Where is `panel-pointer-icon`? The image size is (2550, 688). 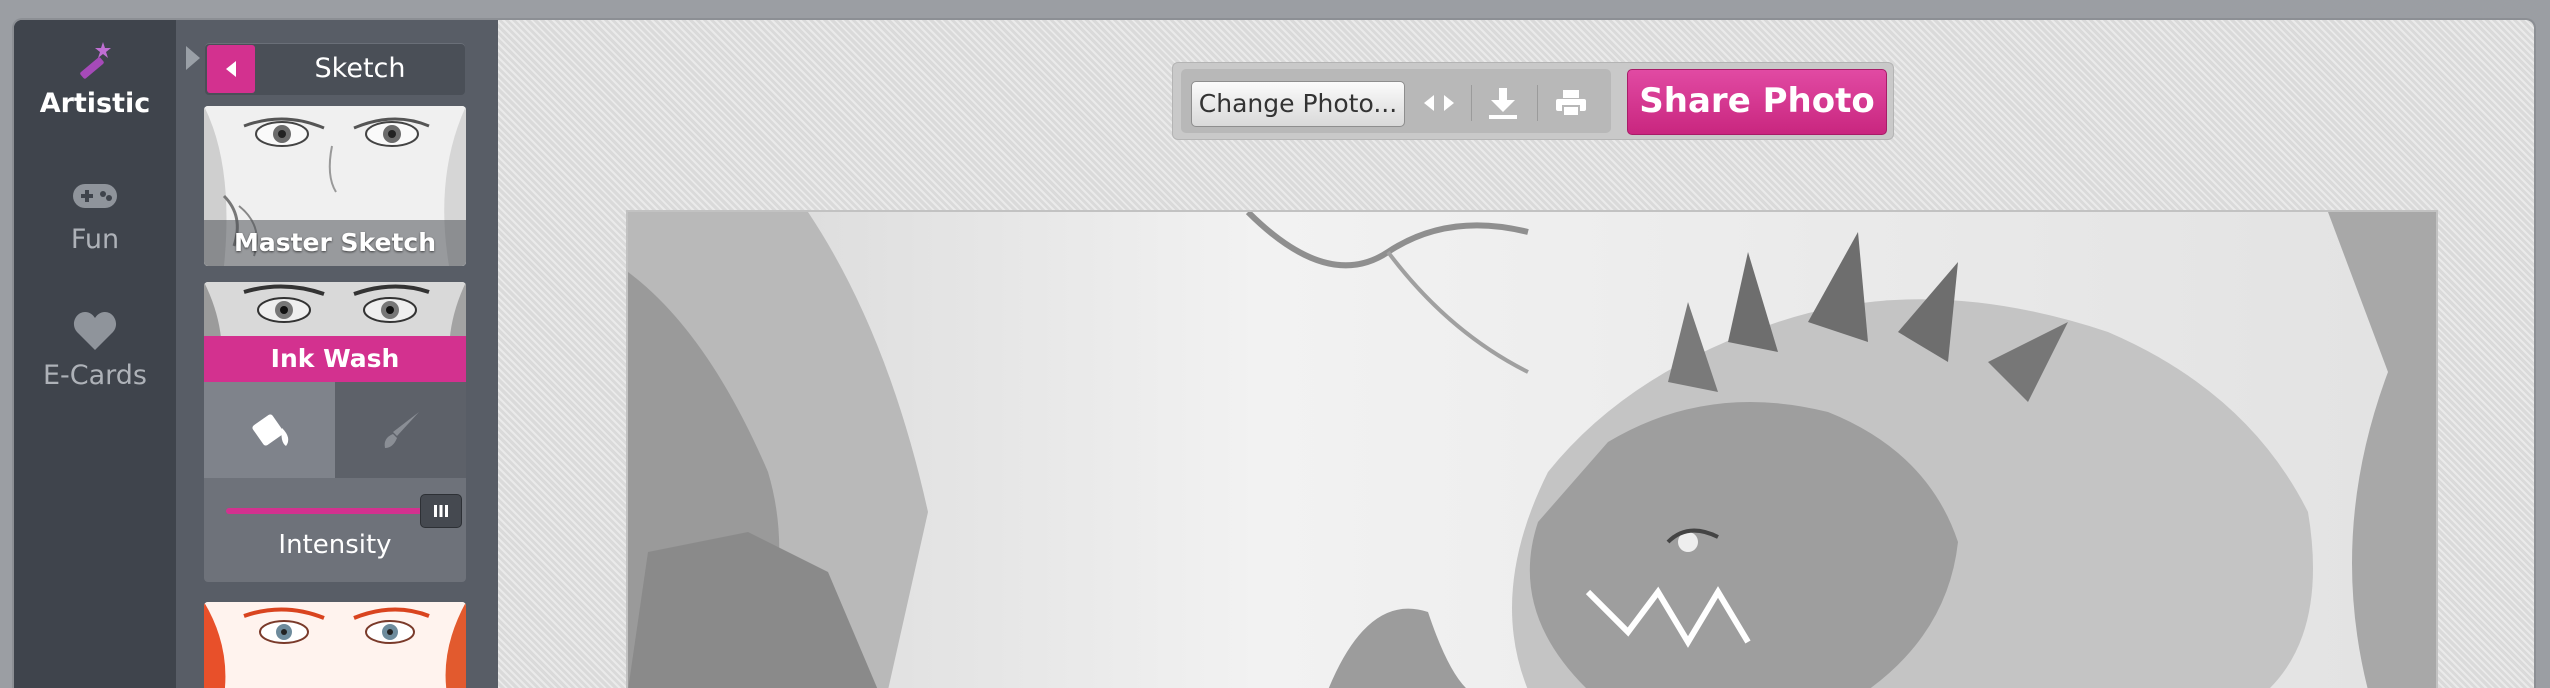 panel-pointer-icon is located at coordinates (193, 58).